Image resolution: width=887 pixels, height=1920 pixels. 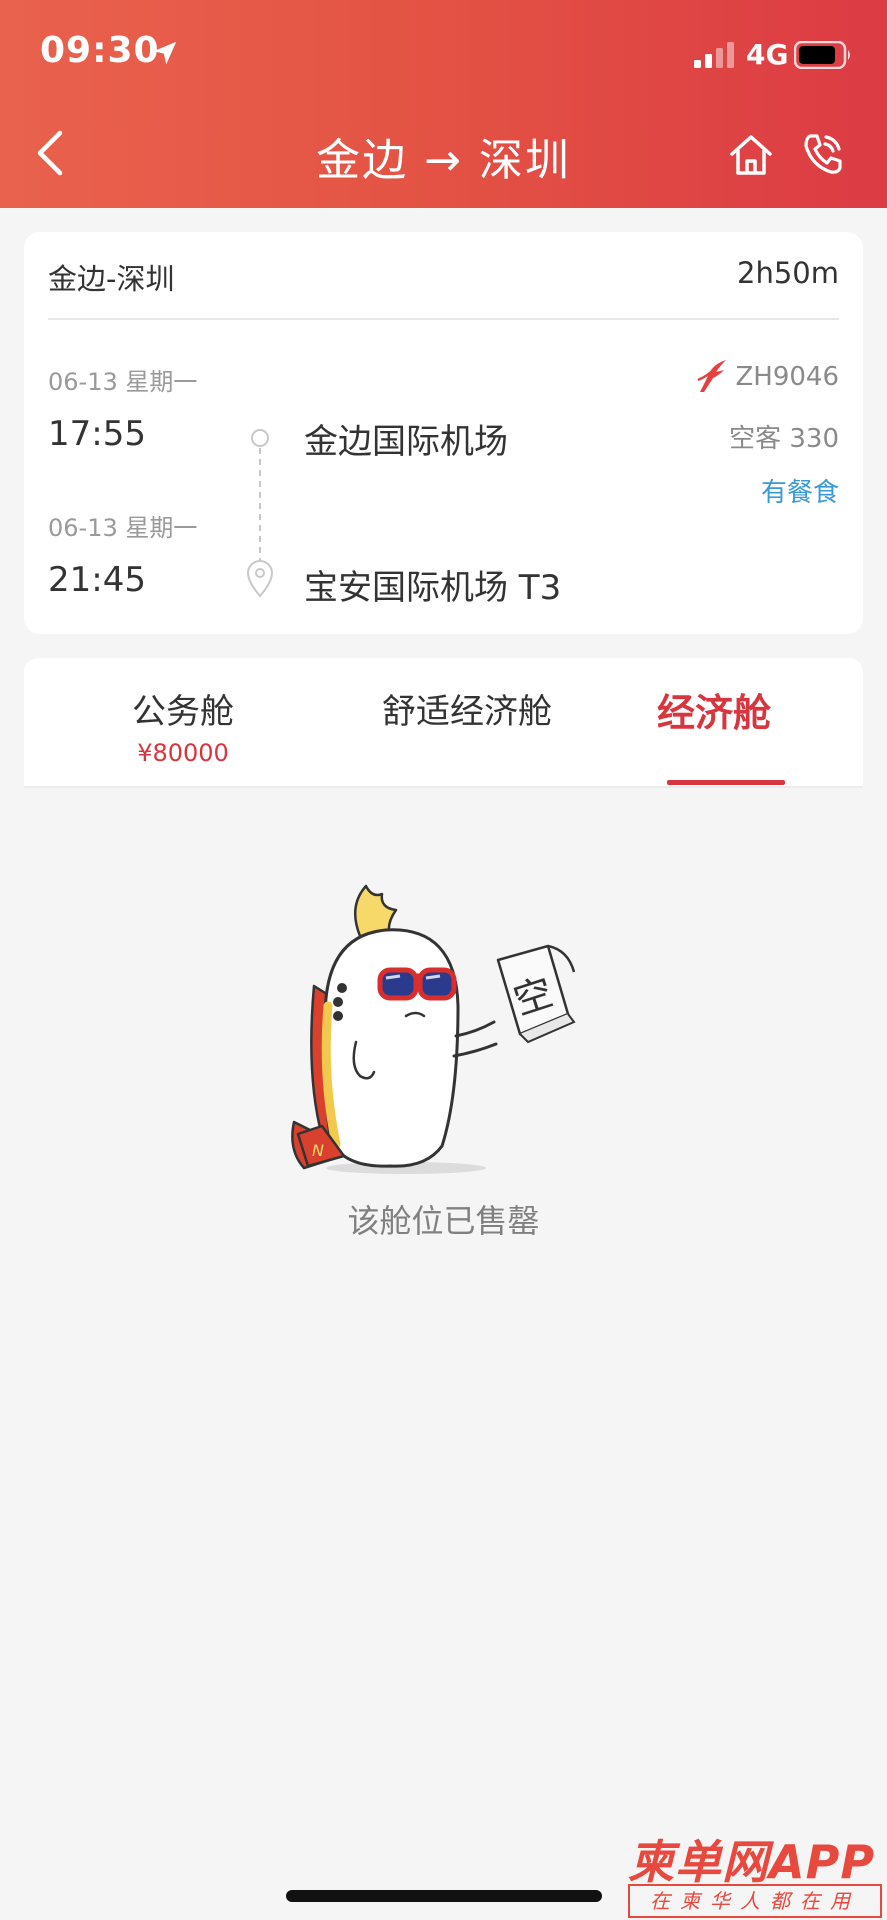 I want to click on aircraft-type: 空客 330, so click(x=784, y=439).